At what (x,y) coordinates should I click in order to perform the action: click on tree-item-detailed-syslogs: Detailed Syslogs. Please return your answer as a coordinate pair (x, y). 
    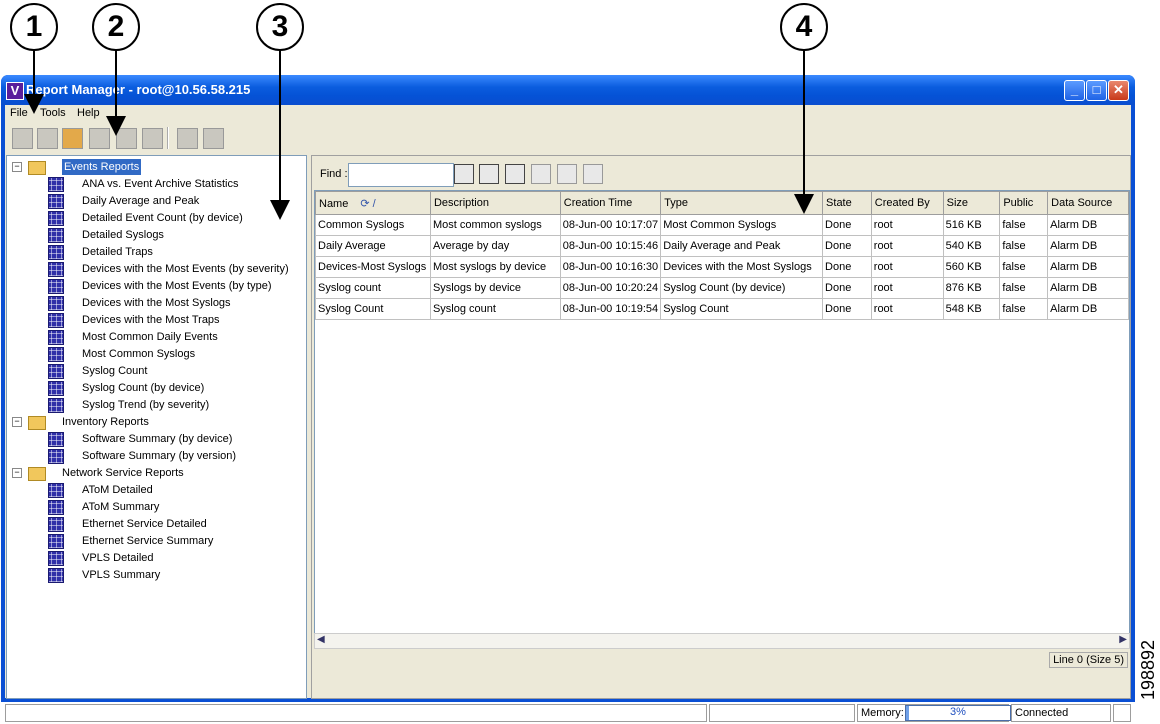
    Looking at the image, I should click on (155, 235).